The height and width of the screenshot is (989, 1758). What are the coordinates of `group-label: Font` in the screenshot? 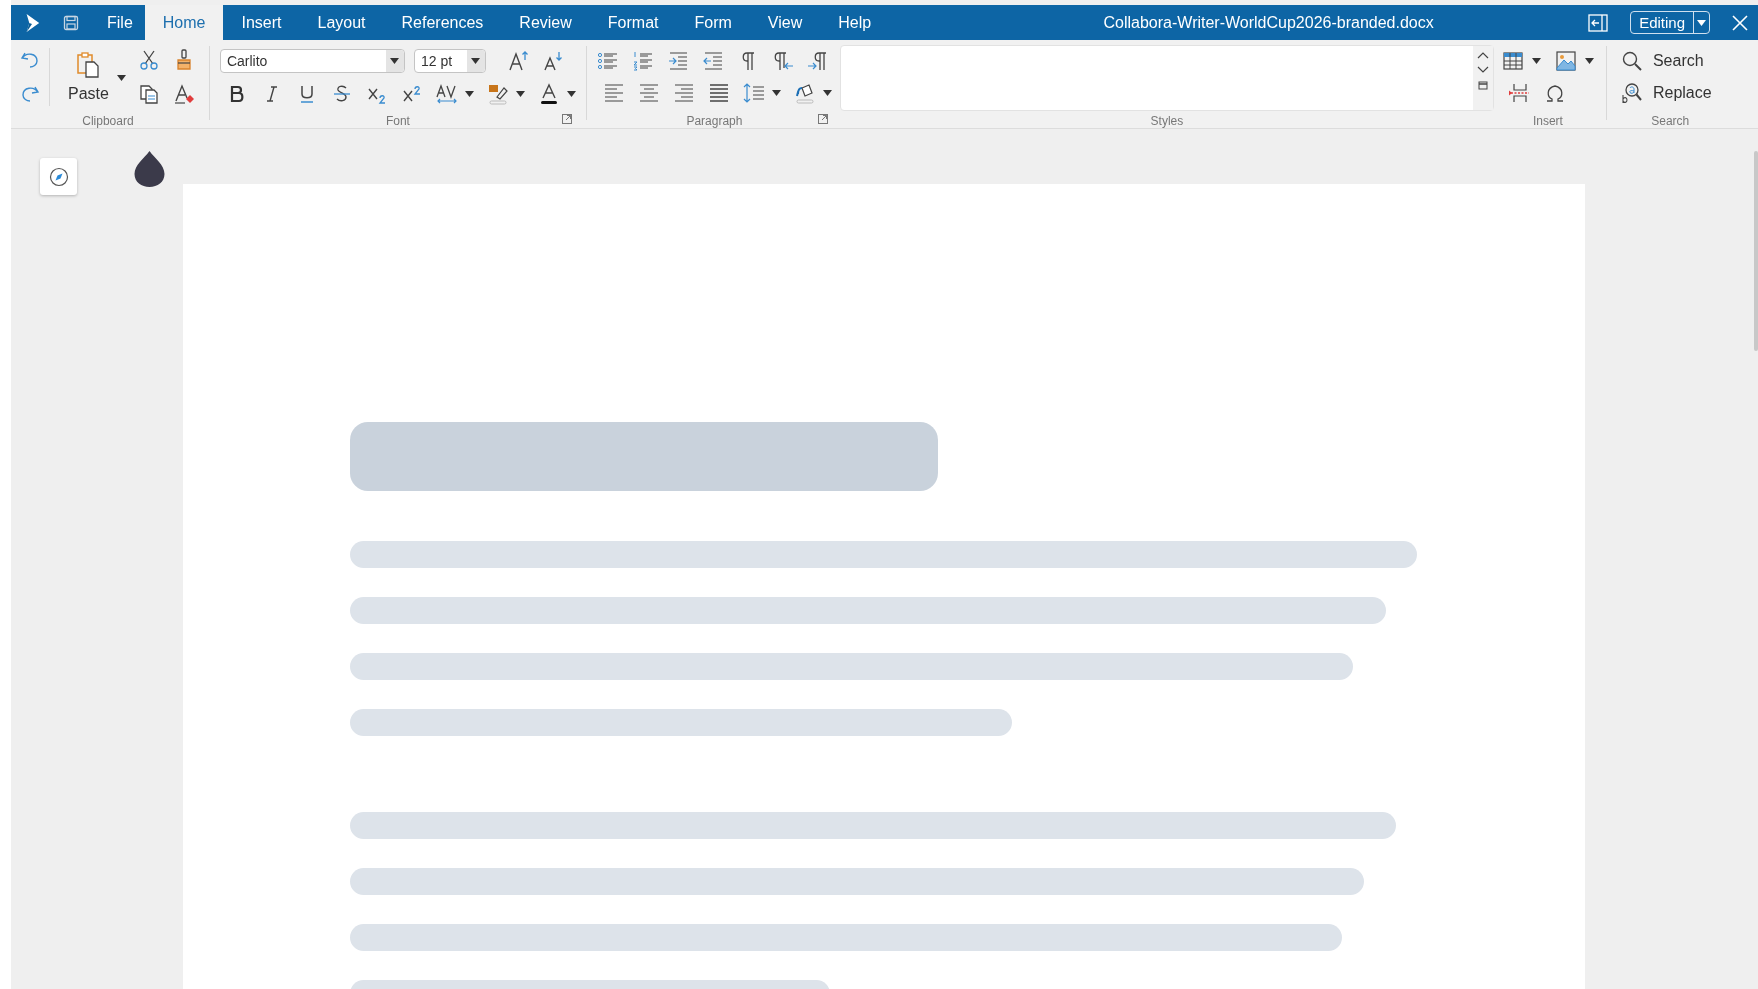 It's located at (397, 121).